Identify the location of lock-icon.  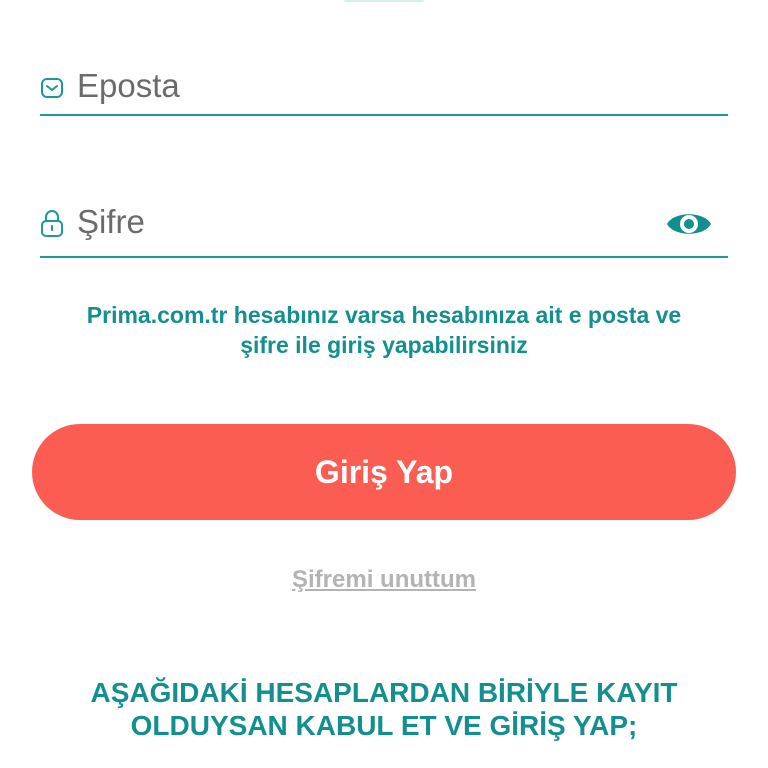
(52, 223).